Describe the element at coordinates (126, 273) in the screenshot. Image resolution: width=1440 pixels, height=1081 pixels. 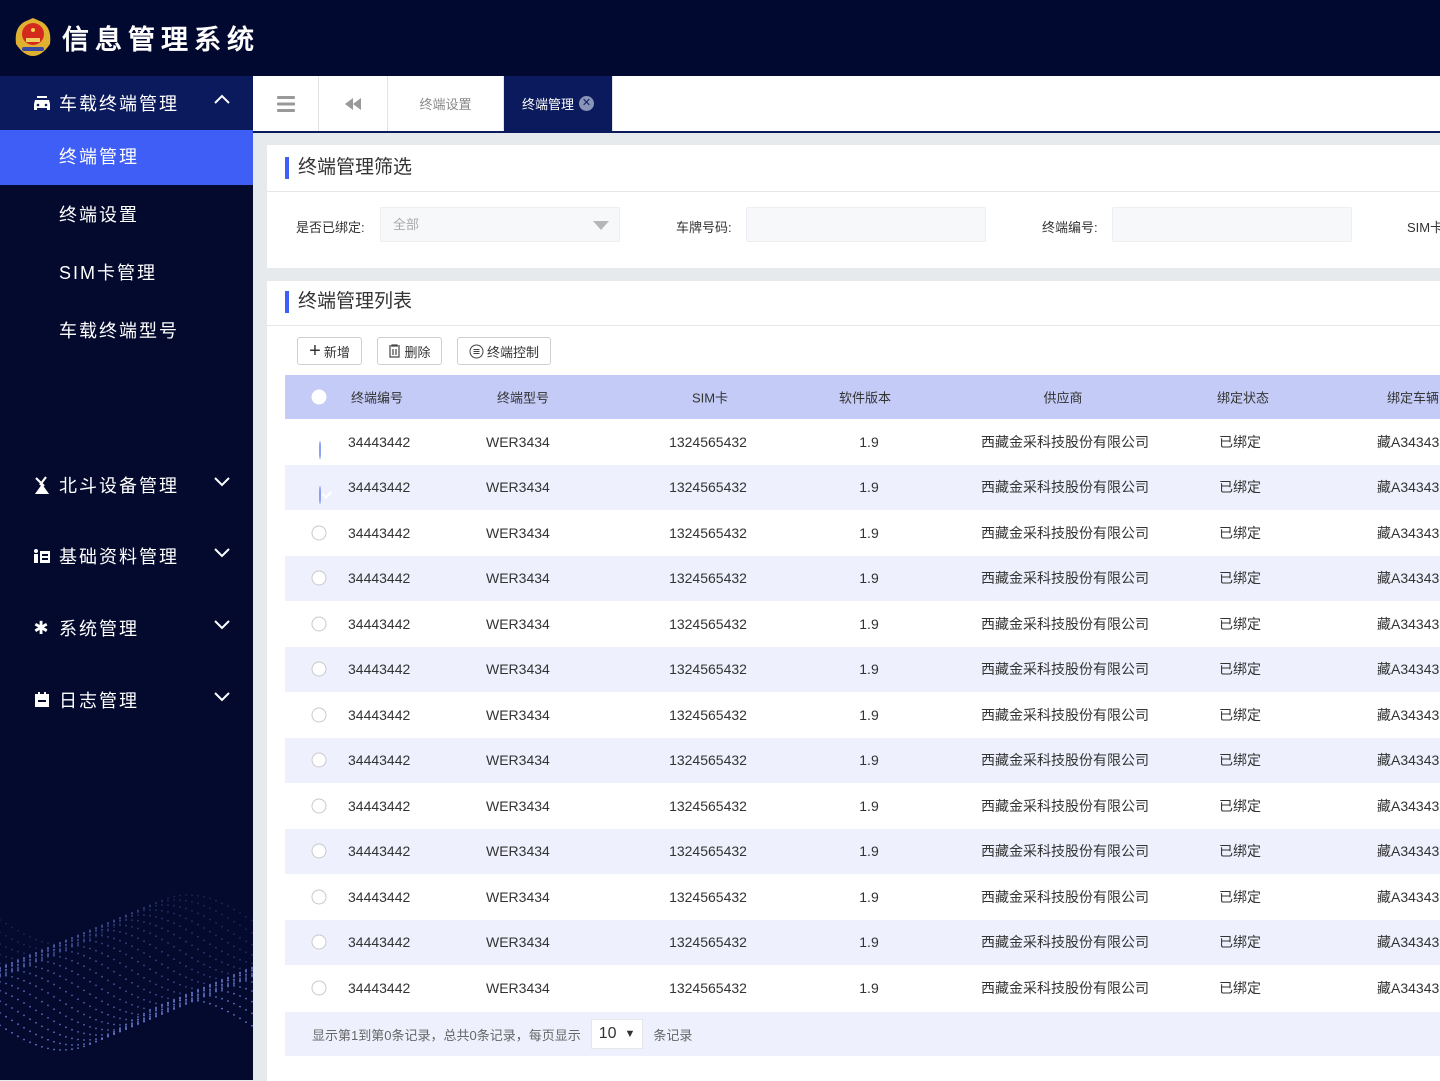
I see `sidebar-item-sim-management: SIM卡管理` at that location.